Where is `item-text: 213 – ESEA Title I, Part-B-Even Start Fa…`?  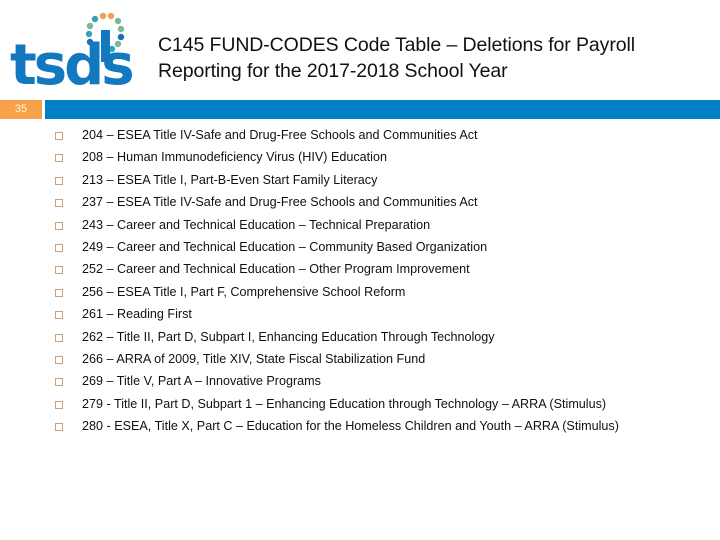
item-text: 213 – ESEA Title I, Part-B-Even Start Fa… is located at coordinates (230, 179).